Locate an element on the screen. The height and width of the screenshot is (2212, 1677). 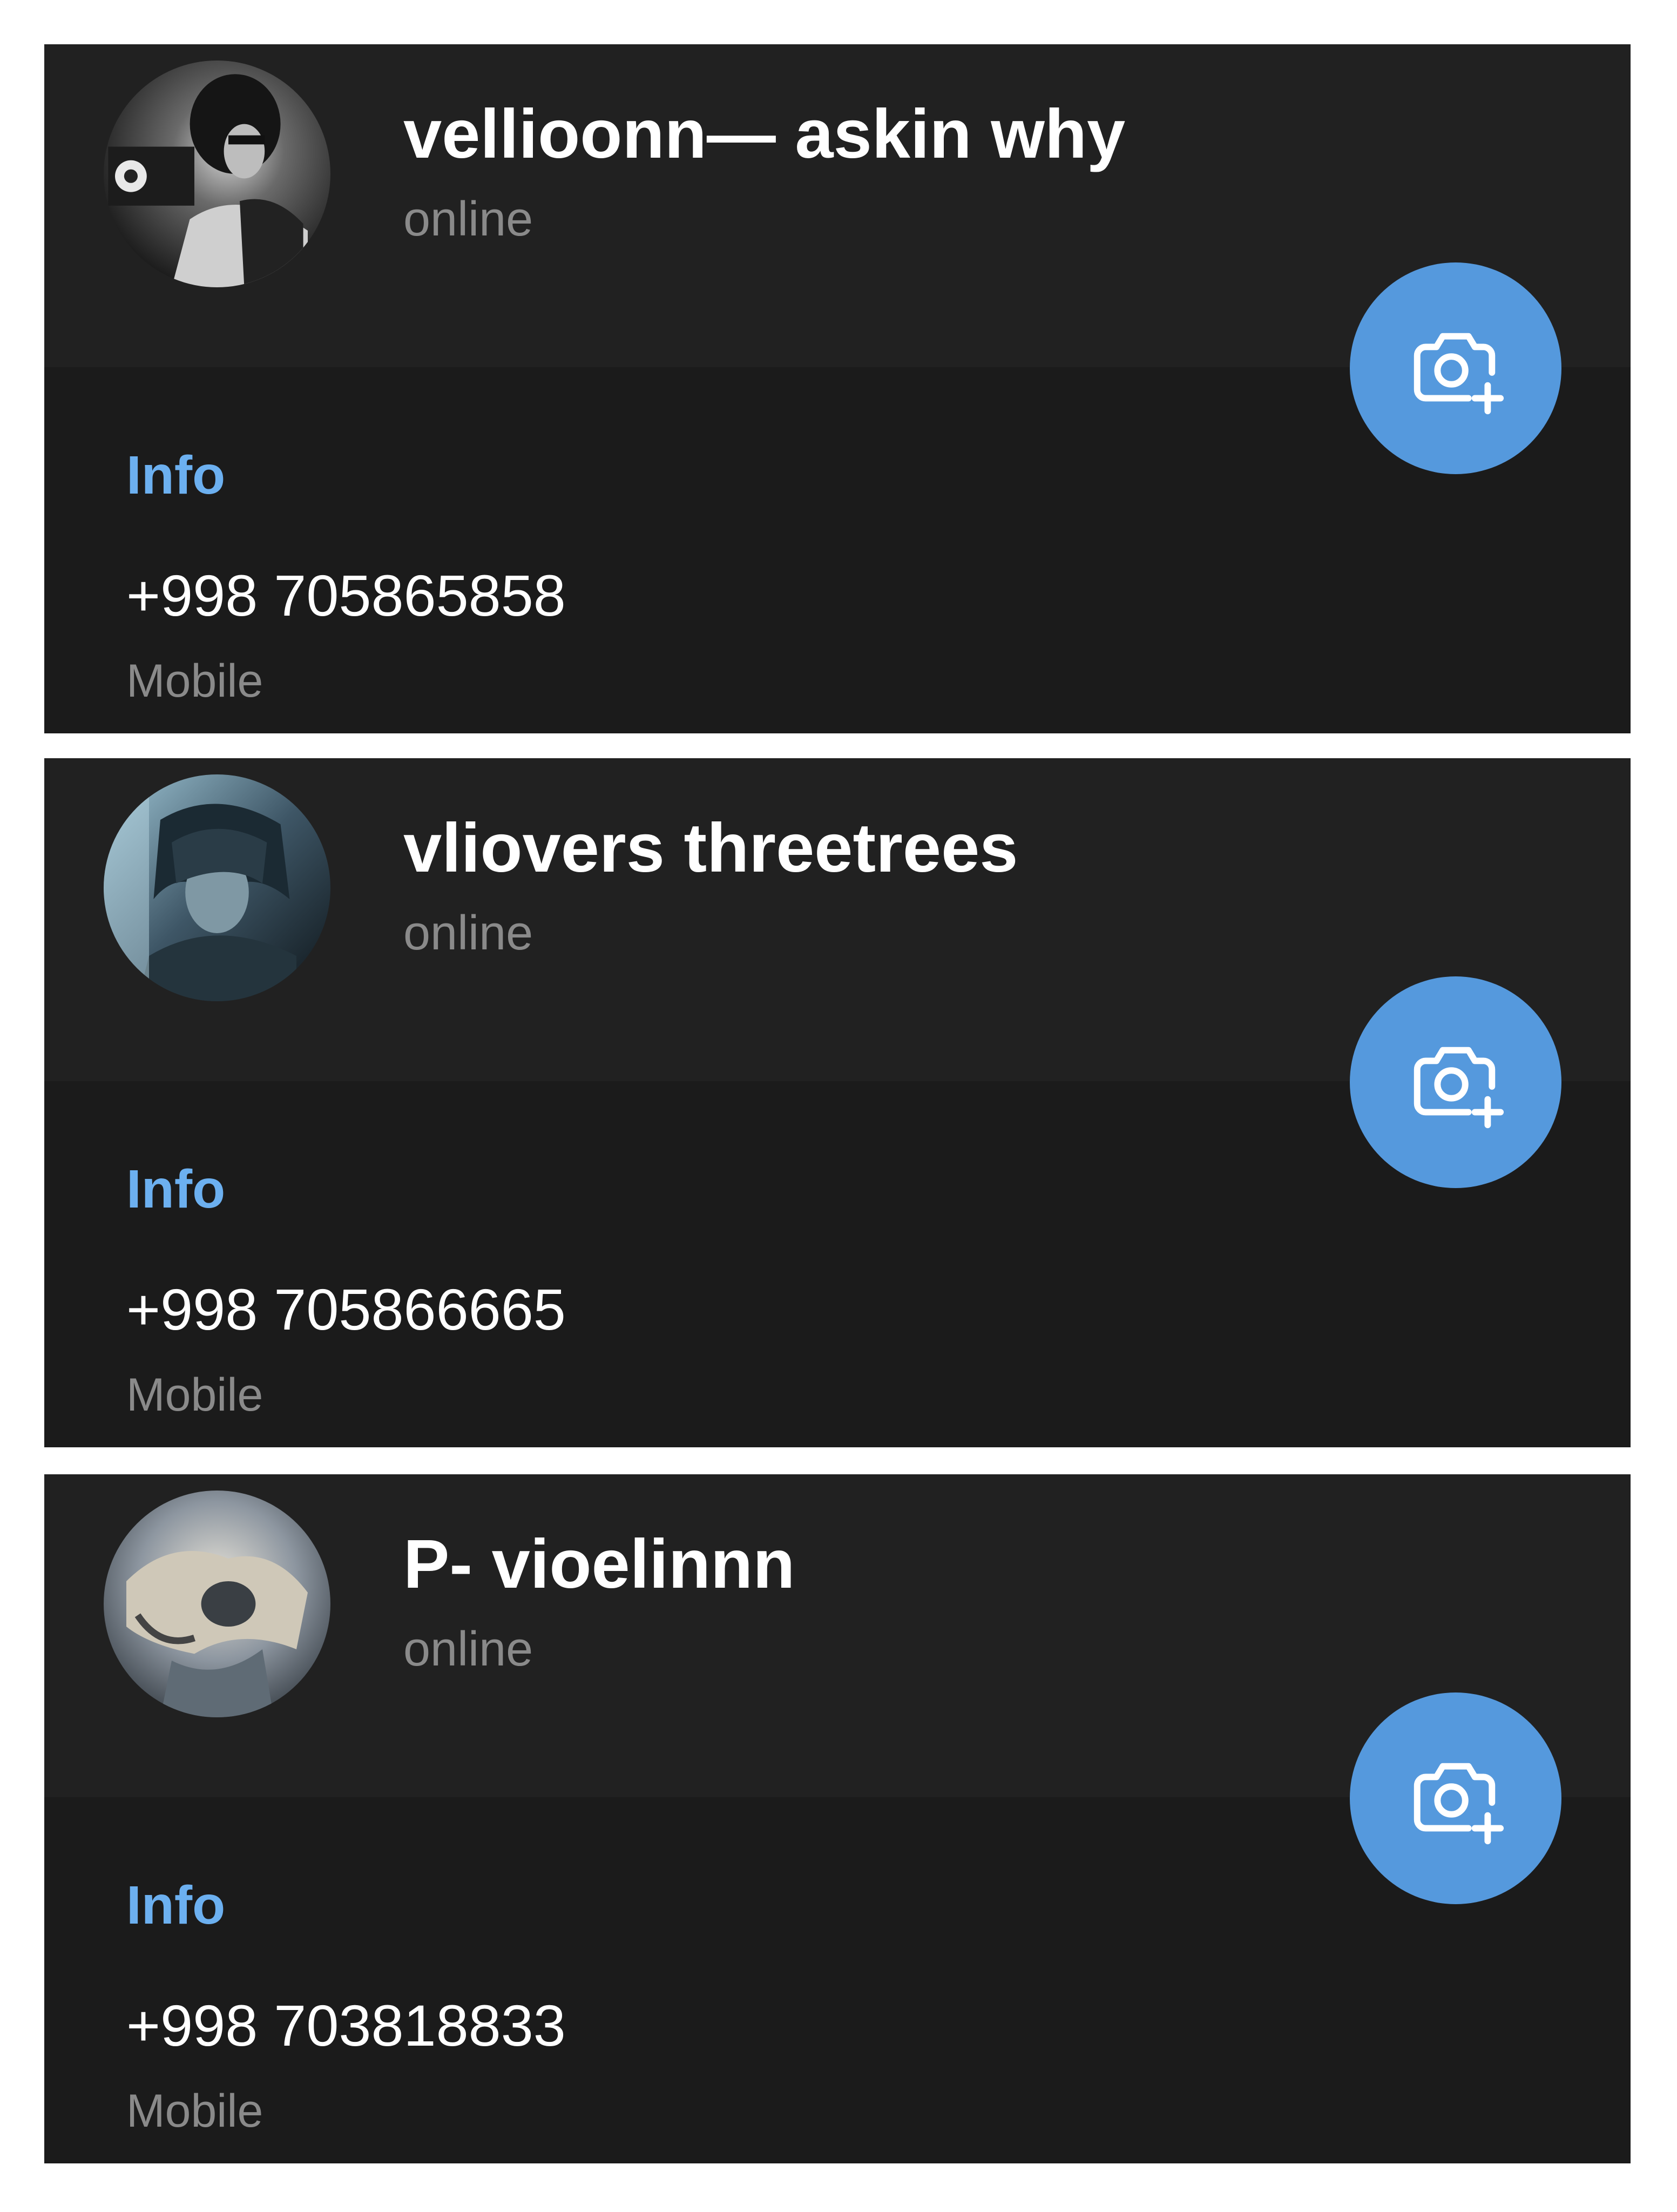
contact-name: vliovers threetrees is located at coordinates (711, 848).